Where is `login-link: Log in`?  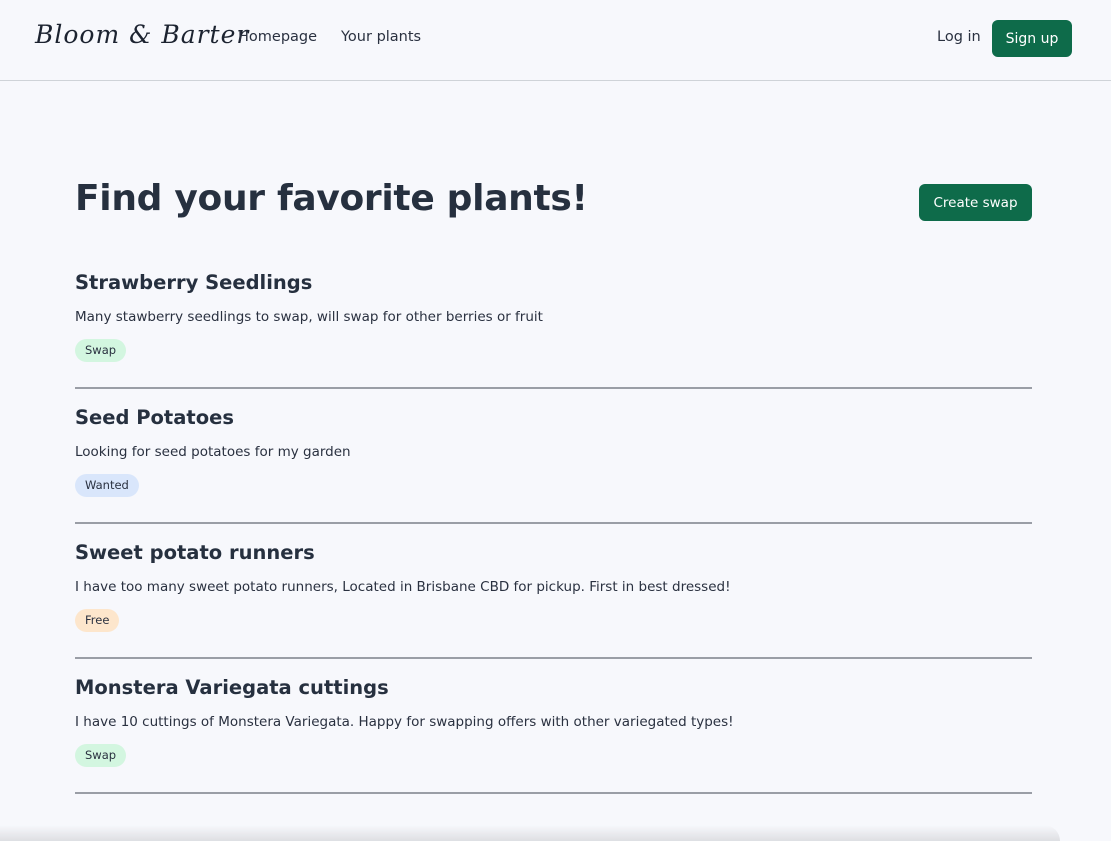
login-link: Log in is located at coordinates (959, 37).